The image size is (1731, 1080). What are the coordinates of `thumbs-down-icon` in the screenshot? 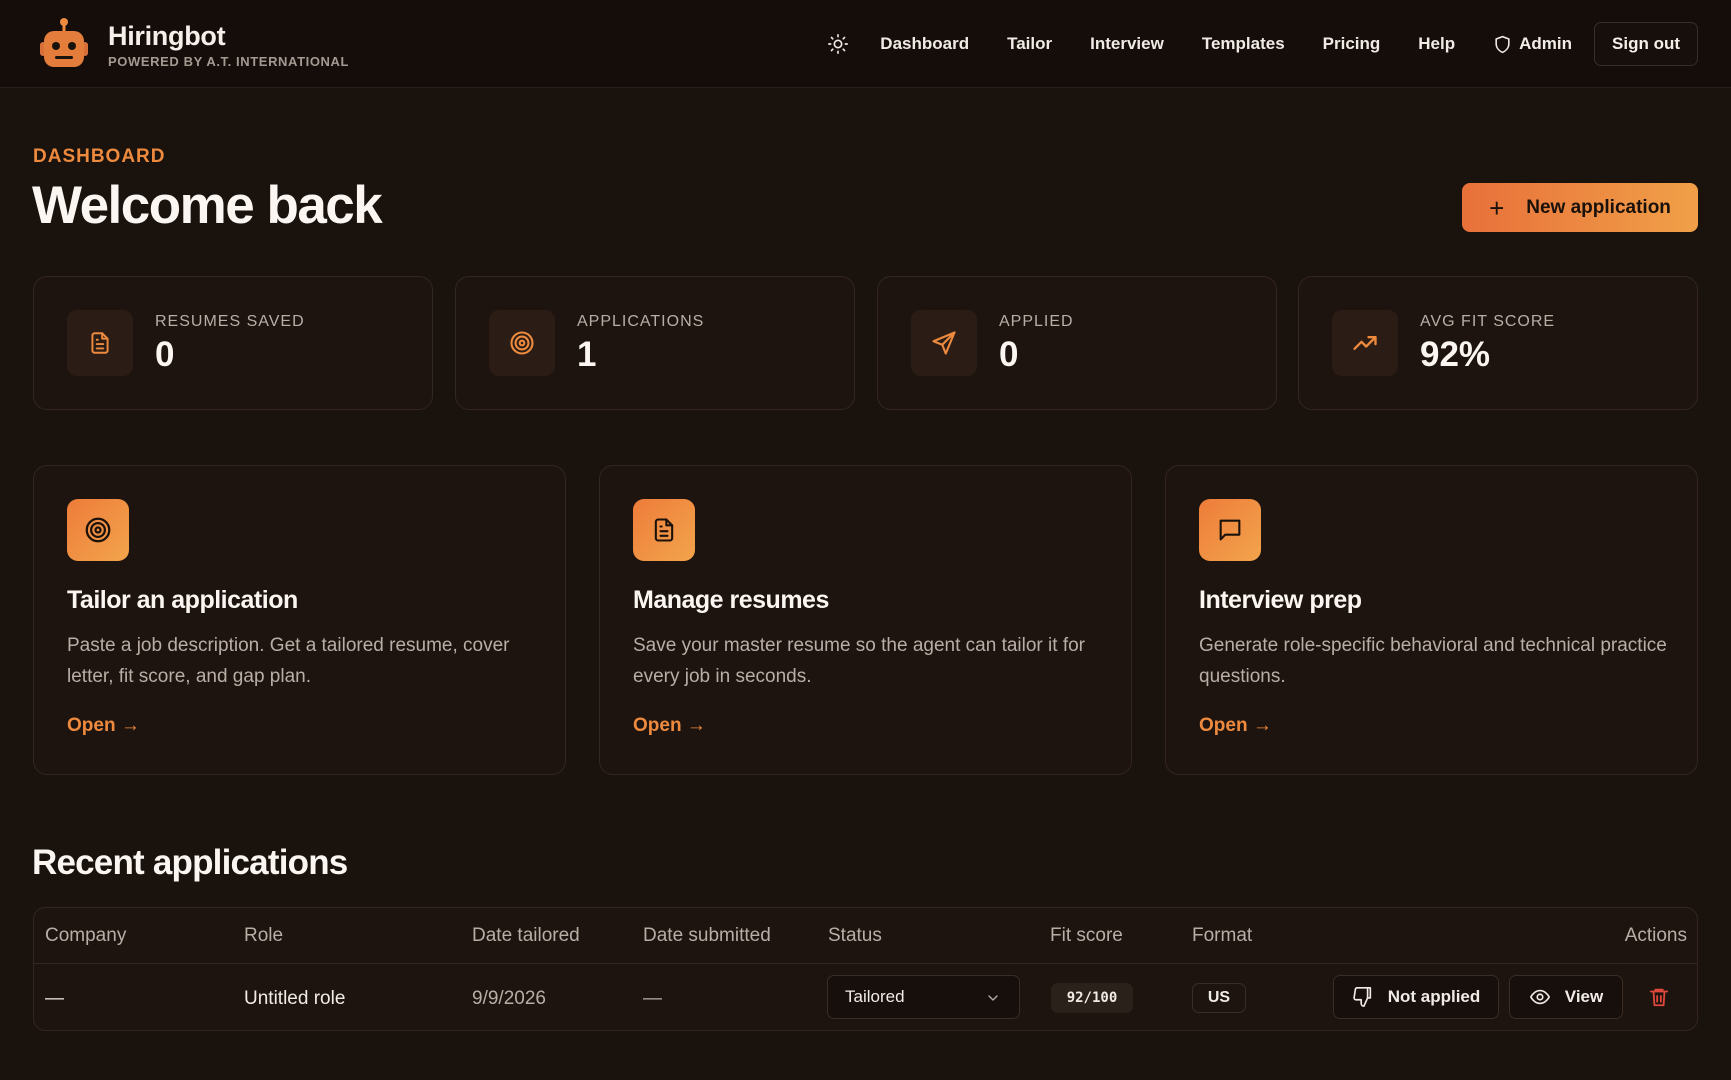 It's located at (1362, 997).